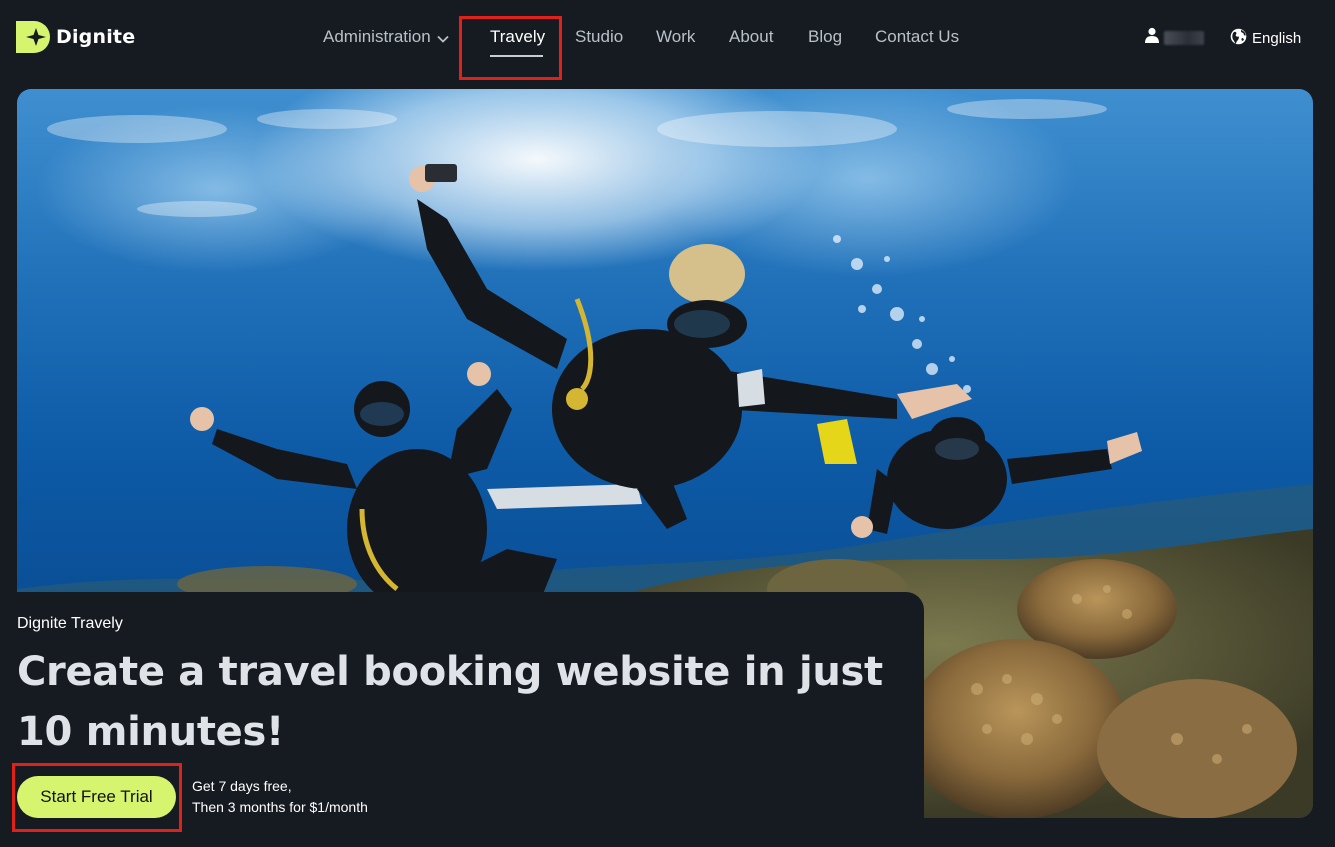 The image size is (1335, 847). Describe the element at coordinates (97, 797) in the screenshot. I see `highlight-box-cta` at that location.